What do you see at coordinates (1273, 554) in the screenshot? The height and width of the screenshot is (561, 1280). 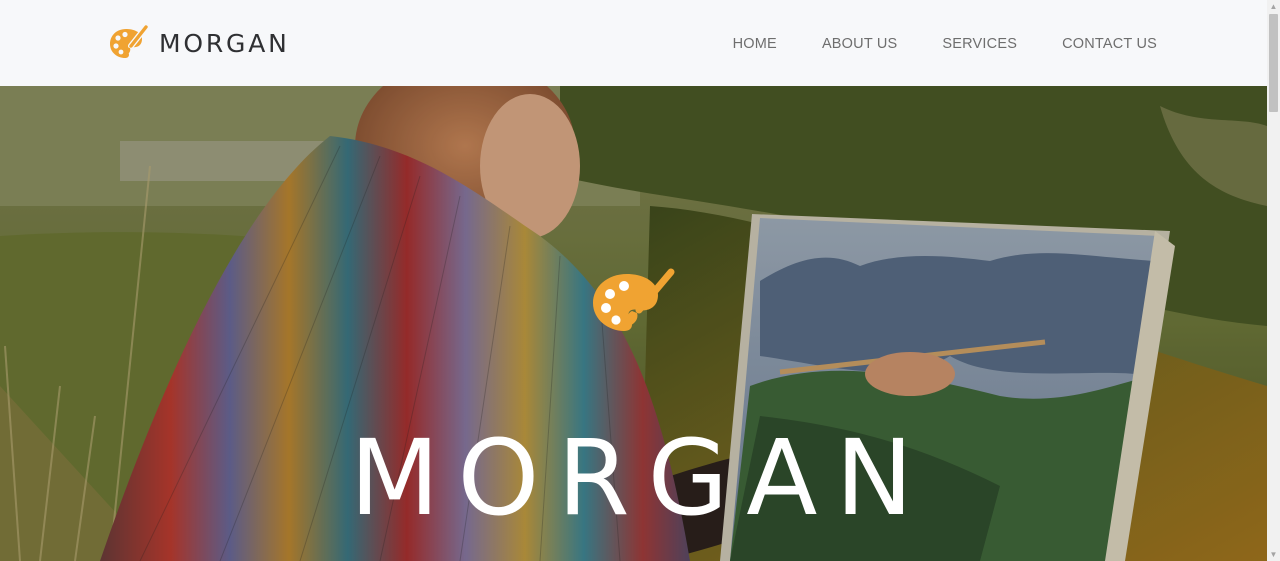 I see `scroll-down-arrow-icon: ▼` at bounding box center [1273, 554].